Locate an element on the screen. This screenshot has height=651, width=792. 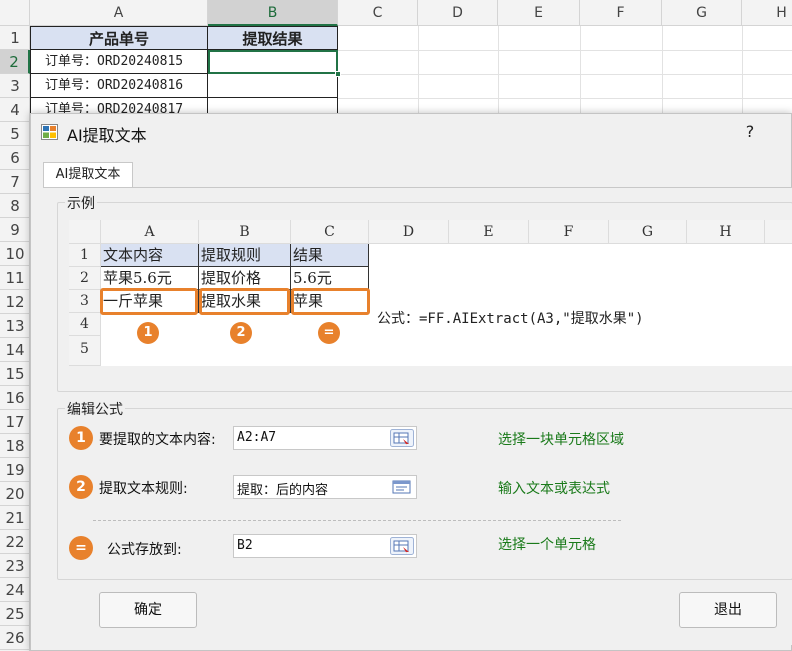
row-header: 9 is located at coordinates (15, 230).